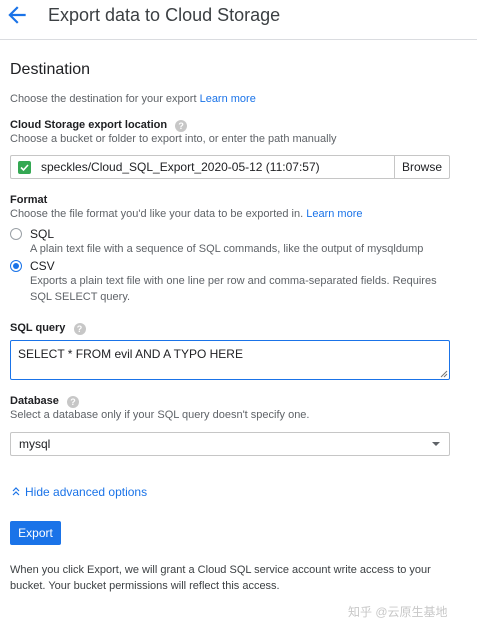 The height and width of the screenshot is (632, 477). Describe the element at coordinates (38, 328) in the screenshot. I see `sql-query-label: SQL query` at that location.